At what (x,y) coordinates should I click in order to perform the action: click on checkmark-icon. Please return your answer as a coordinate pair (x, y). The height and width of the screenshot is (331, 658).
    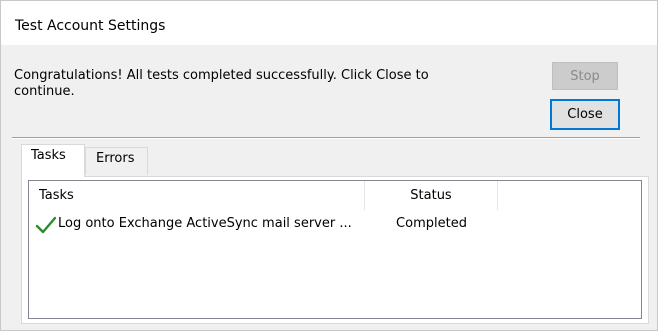
    Looking at the image, I should click on (46, 225).